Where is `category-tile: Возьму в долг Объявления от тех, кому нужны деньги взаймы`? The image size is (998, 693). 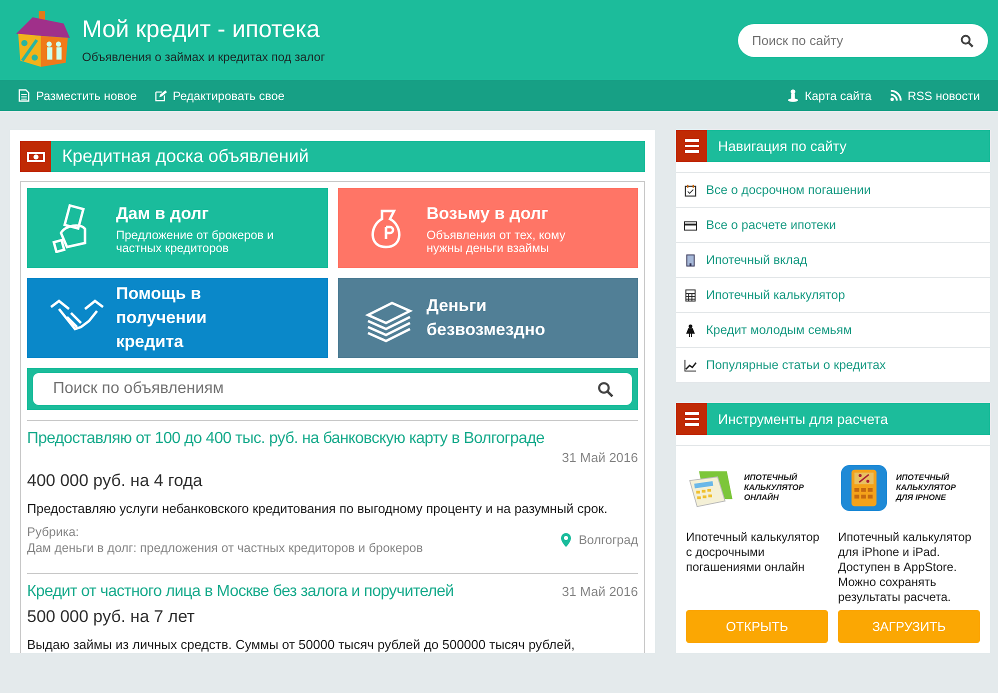 category-tile: Возьму в долг Объявления от тех, кому нужны деньги взаймы is located at coordinates (488, 228).